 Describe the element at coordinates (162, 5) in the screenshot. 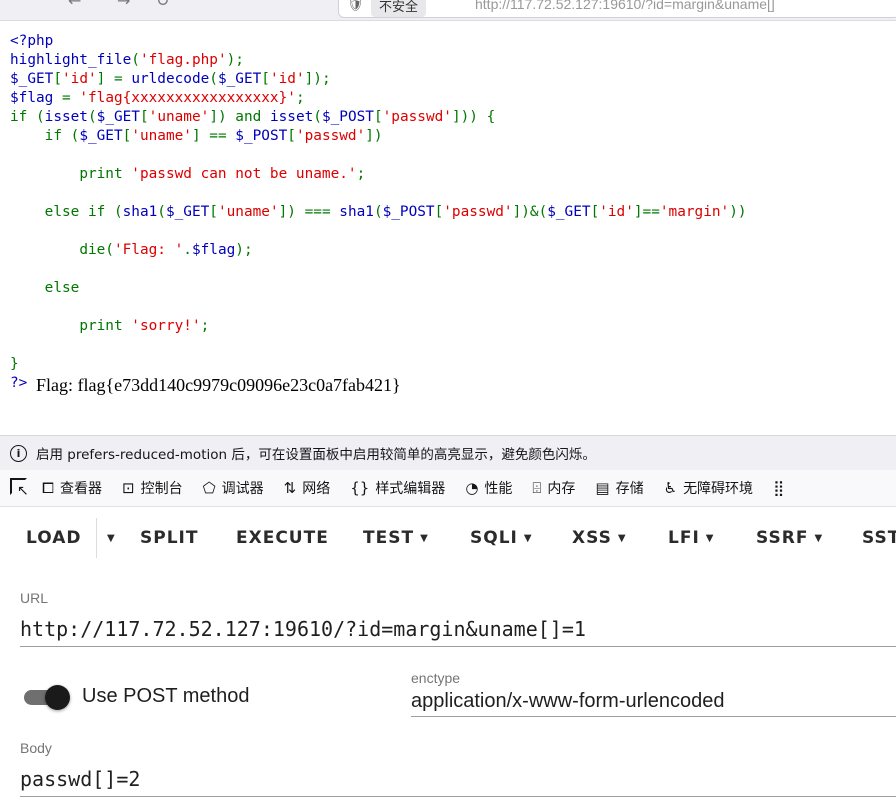

I see `reload-icon: ↻` at that location.